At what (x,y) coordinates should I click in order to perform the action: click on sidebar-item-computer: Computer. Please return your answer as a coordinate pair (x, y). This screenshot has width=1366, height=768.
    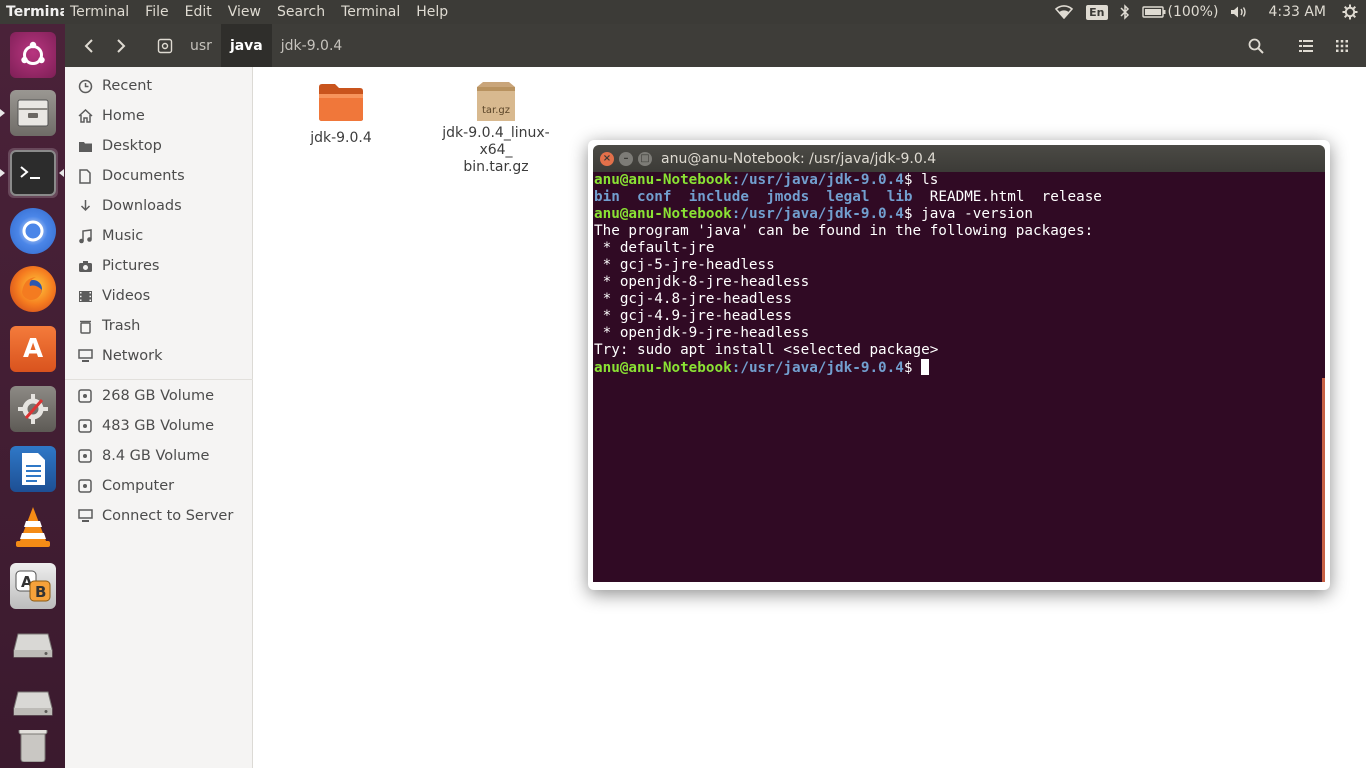
    Looking at the image, I should click on (159, 486).